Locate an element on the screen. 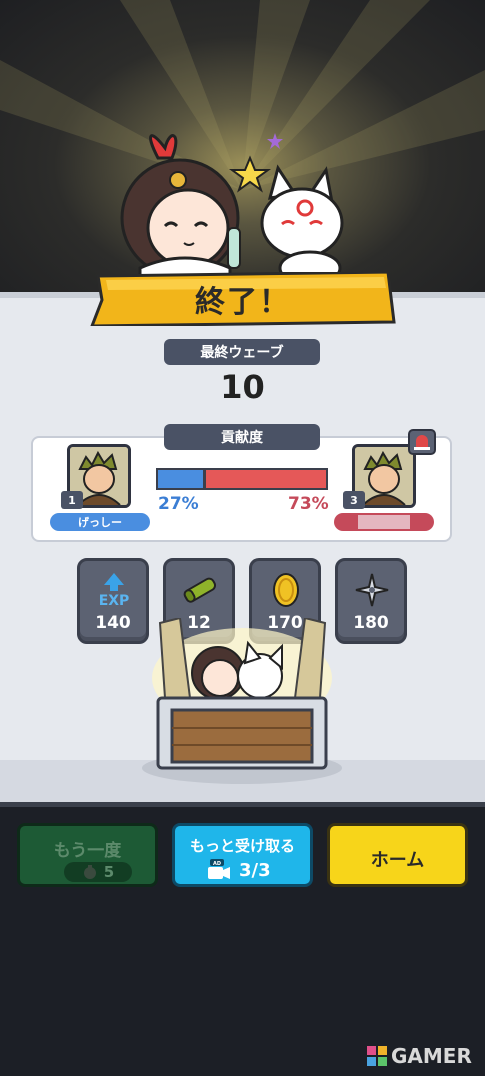 Image resolution: width=485 pixels, height=1076 pixels. shuriken-icon is located at coordinates (372, 590).